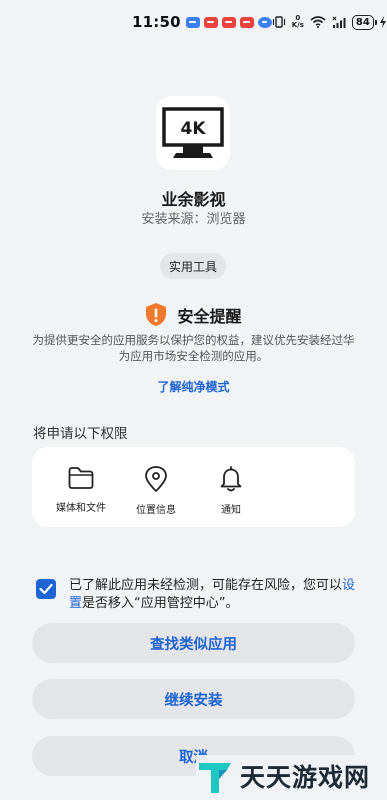 The height and width of the screenshot is (800, 387). I want to click on app-icon-label: 4K, so click(193, 129).